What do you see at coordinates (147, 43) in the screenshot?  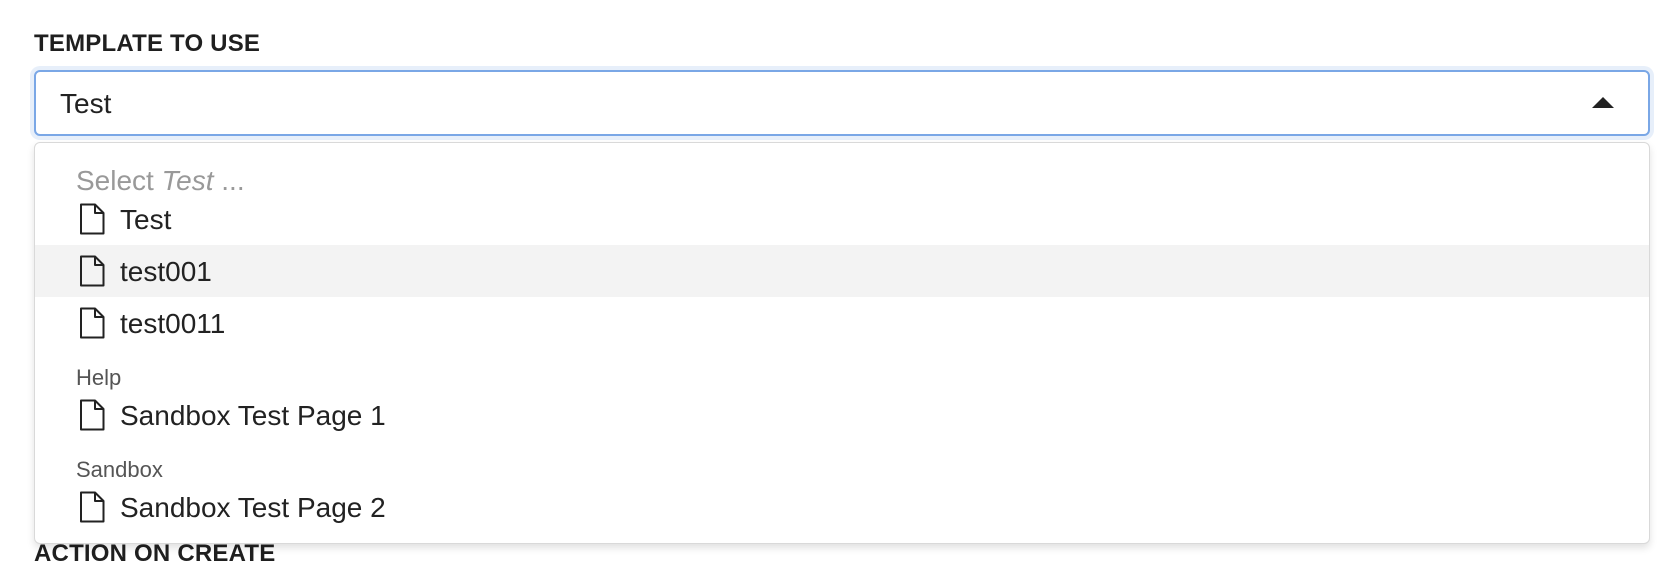 I see `template-field-label: TEMPLATE TO USE` at bounding box center [147, 43].